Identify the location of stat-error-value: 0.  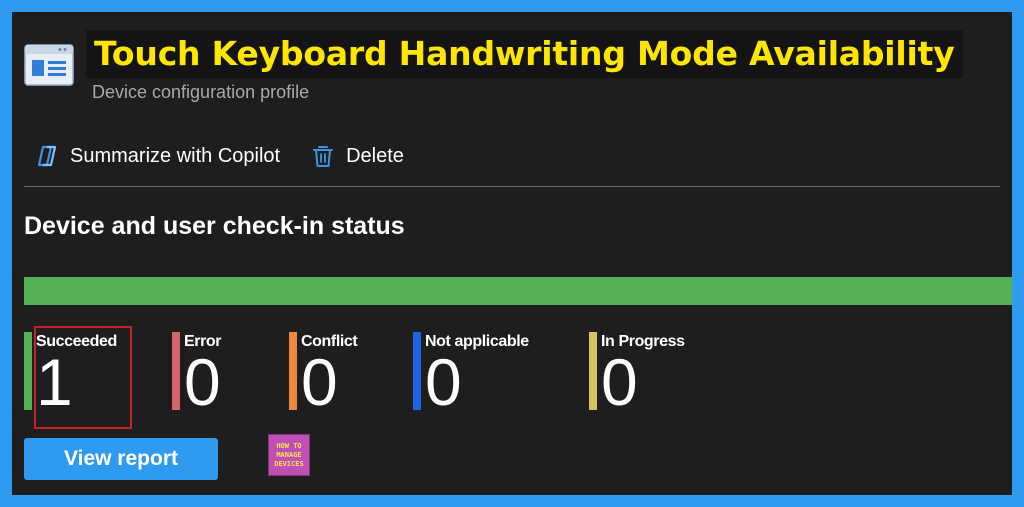
(202, 382).